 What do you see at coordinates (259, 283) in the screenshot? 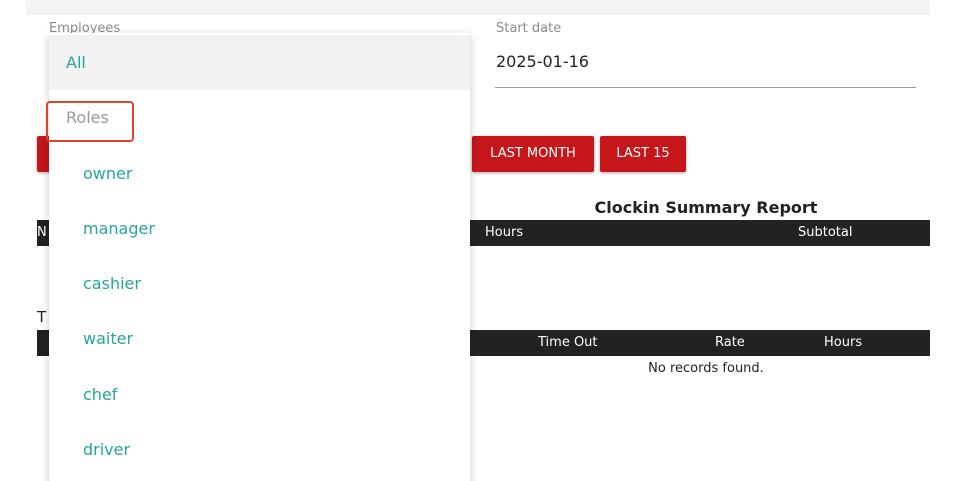
I see `dropdown-option-cashier: cashier` at bounding box center [259, 283].